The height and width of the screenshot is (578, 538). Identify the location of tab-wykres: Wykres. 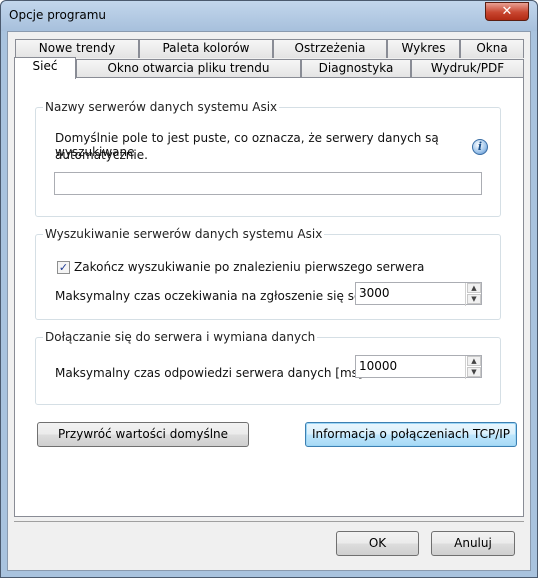
(423, 48).